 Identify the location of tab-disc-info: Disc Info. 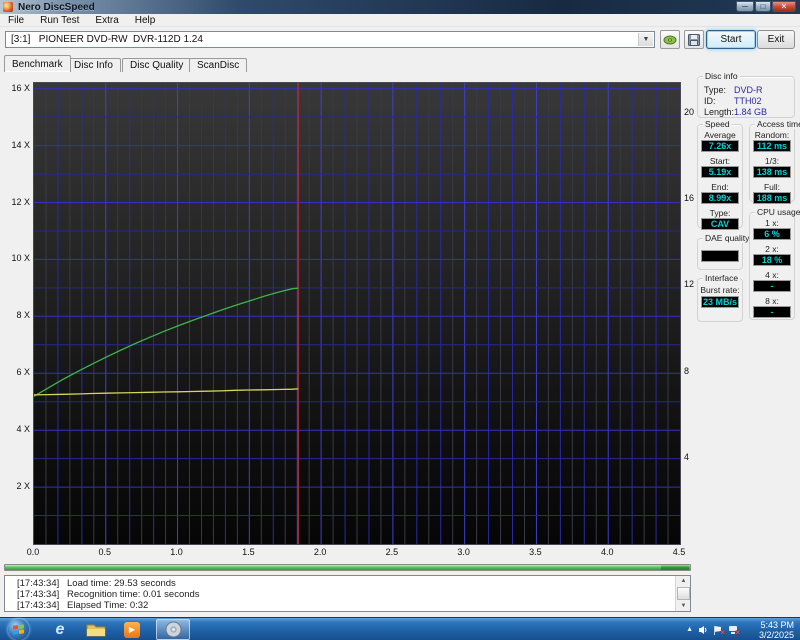
(93, 65).